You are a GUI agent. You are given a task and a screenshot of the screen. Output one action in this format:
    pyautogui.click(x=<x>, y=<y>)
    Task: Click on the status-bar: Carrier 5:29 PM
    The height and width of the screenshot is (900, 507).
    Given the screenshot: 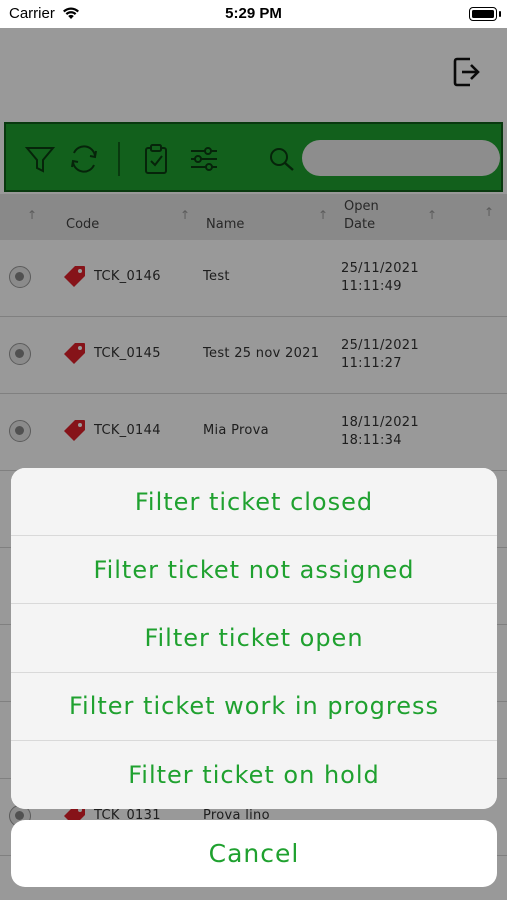 What is the action you would take?
    pyautogui.click(x=253, y=14)
    